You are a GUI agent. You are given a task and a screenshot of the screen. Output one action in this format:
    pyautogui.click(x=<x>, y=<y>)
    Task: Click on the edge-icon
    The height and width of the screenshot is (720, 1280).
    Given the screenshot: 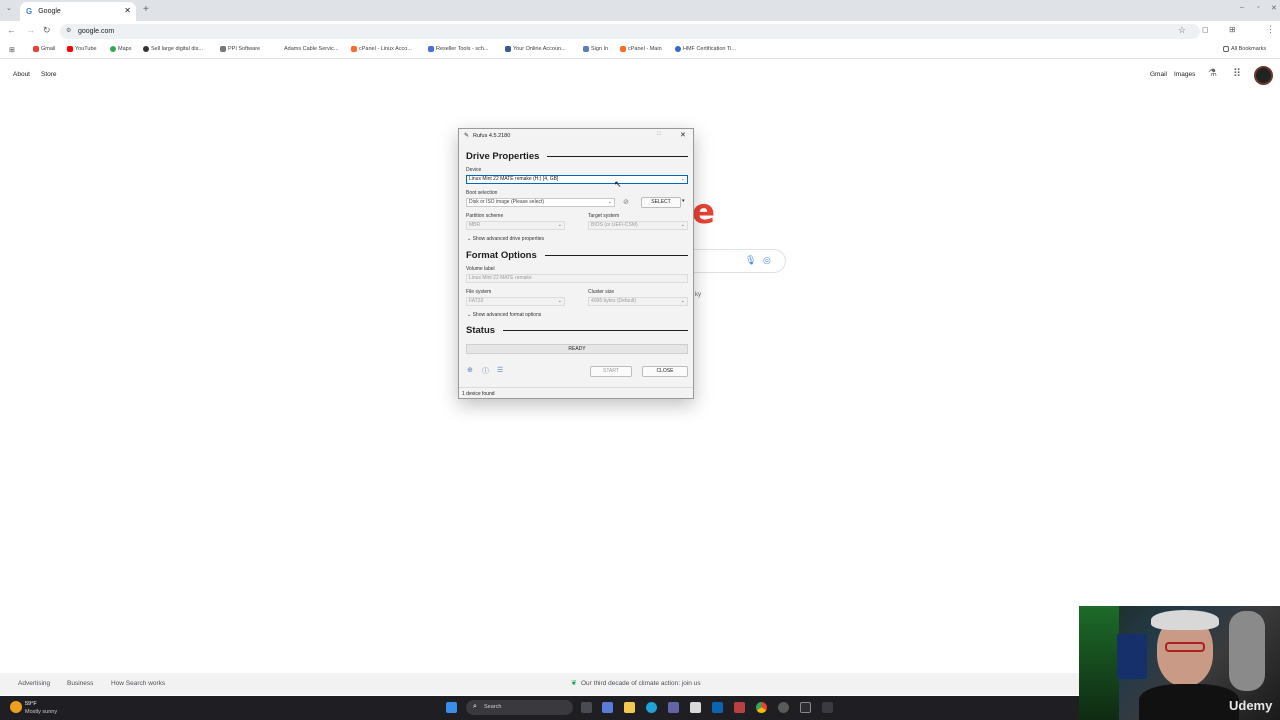 What is the action you would take?
    pyautogui.click(x=651, y=707)
    